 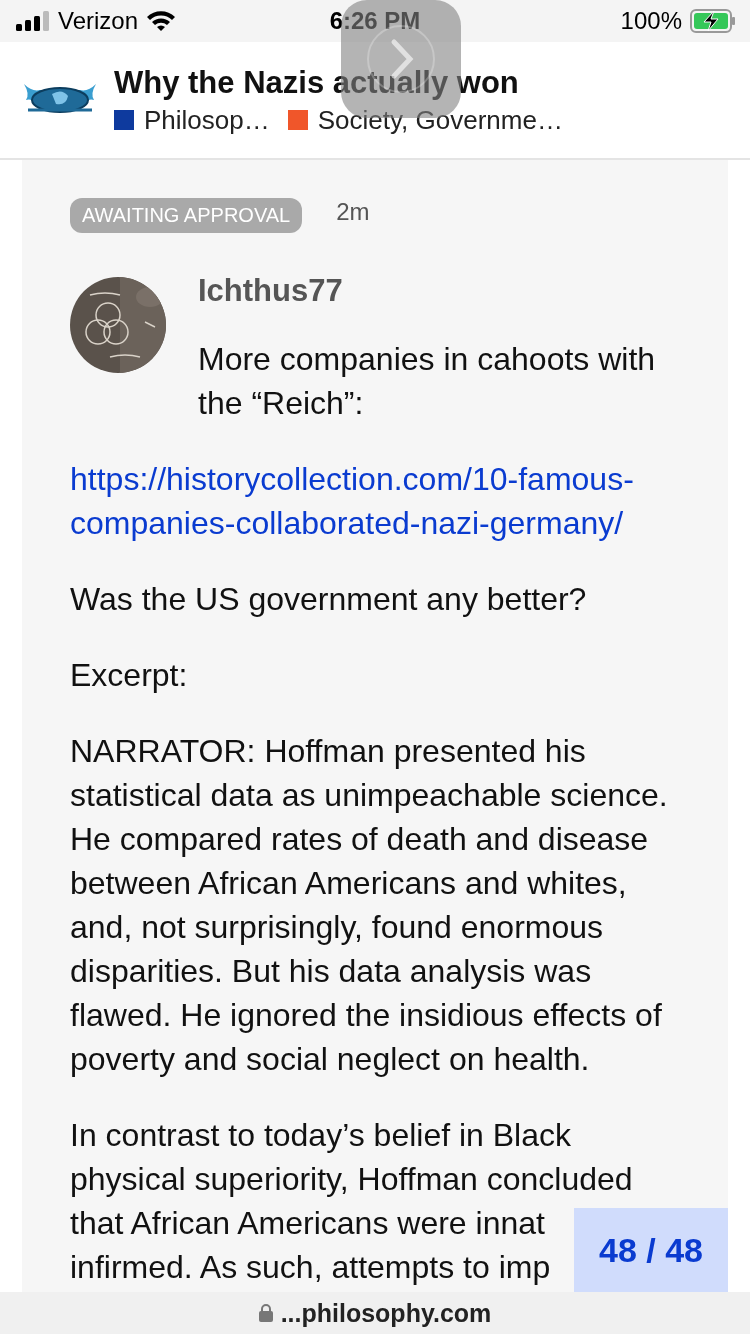 What do you see at coordinates (33, 21) in the screenshot?
I see `signal-icon` at bounding box center [33, 21].